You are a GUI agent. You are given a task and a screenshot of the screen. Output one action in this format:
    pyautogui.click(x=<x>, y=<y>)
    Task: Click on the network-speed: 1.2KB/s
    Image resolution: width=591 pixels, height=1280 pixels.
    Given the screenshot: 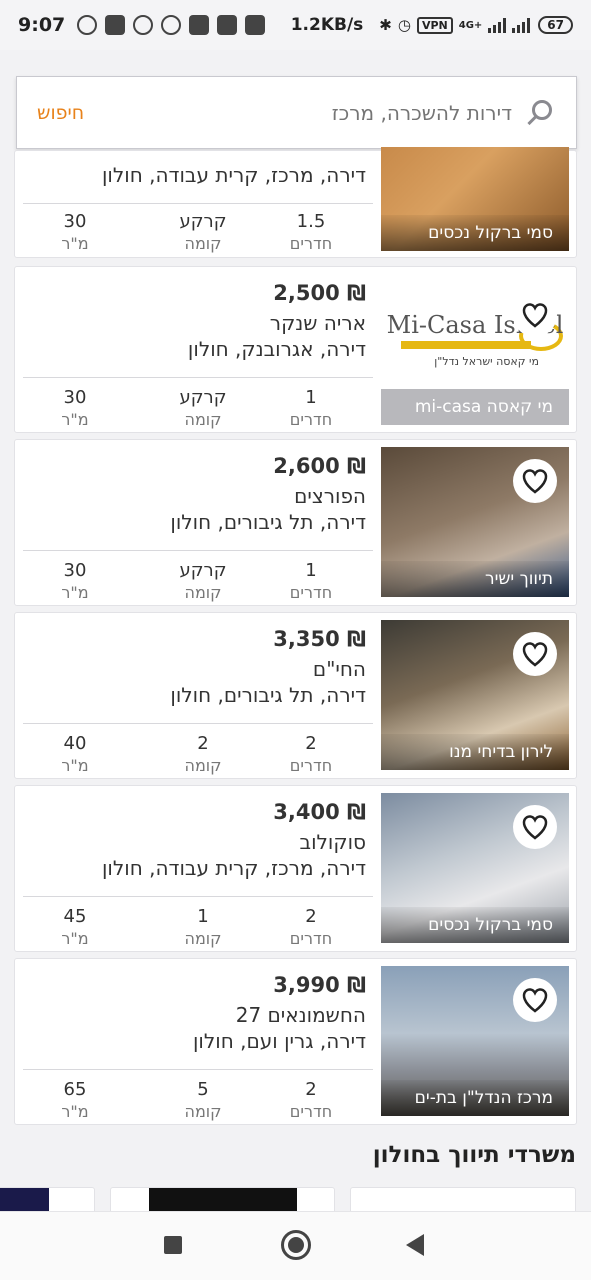 What is the action you would take?
    pyautogui.click(x=327, y=25)
    